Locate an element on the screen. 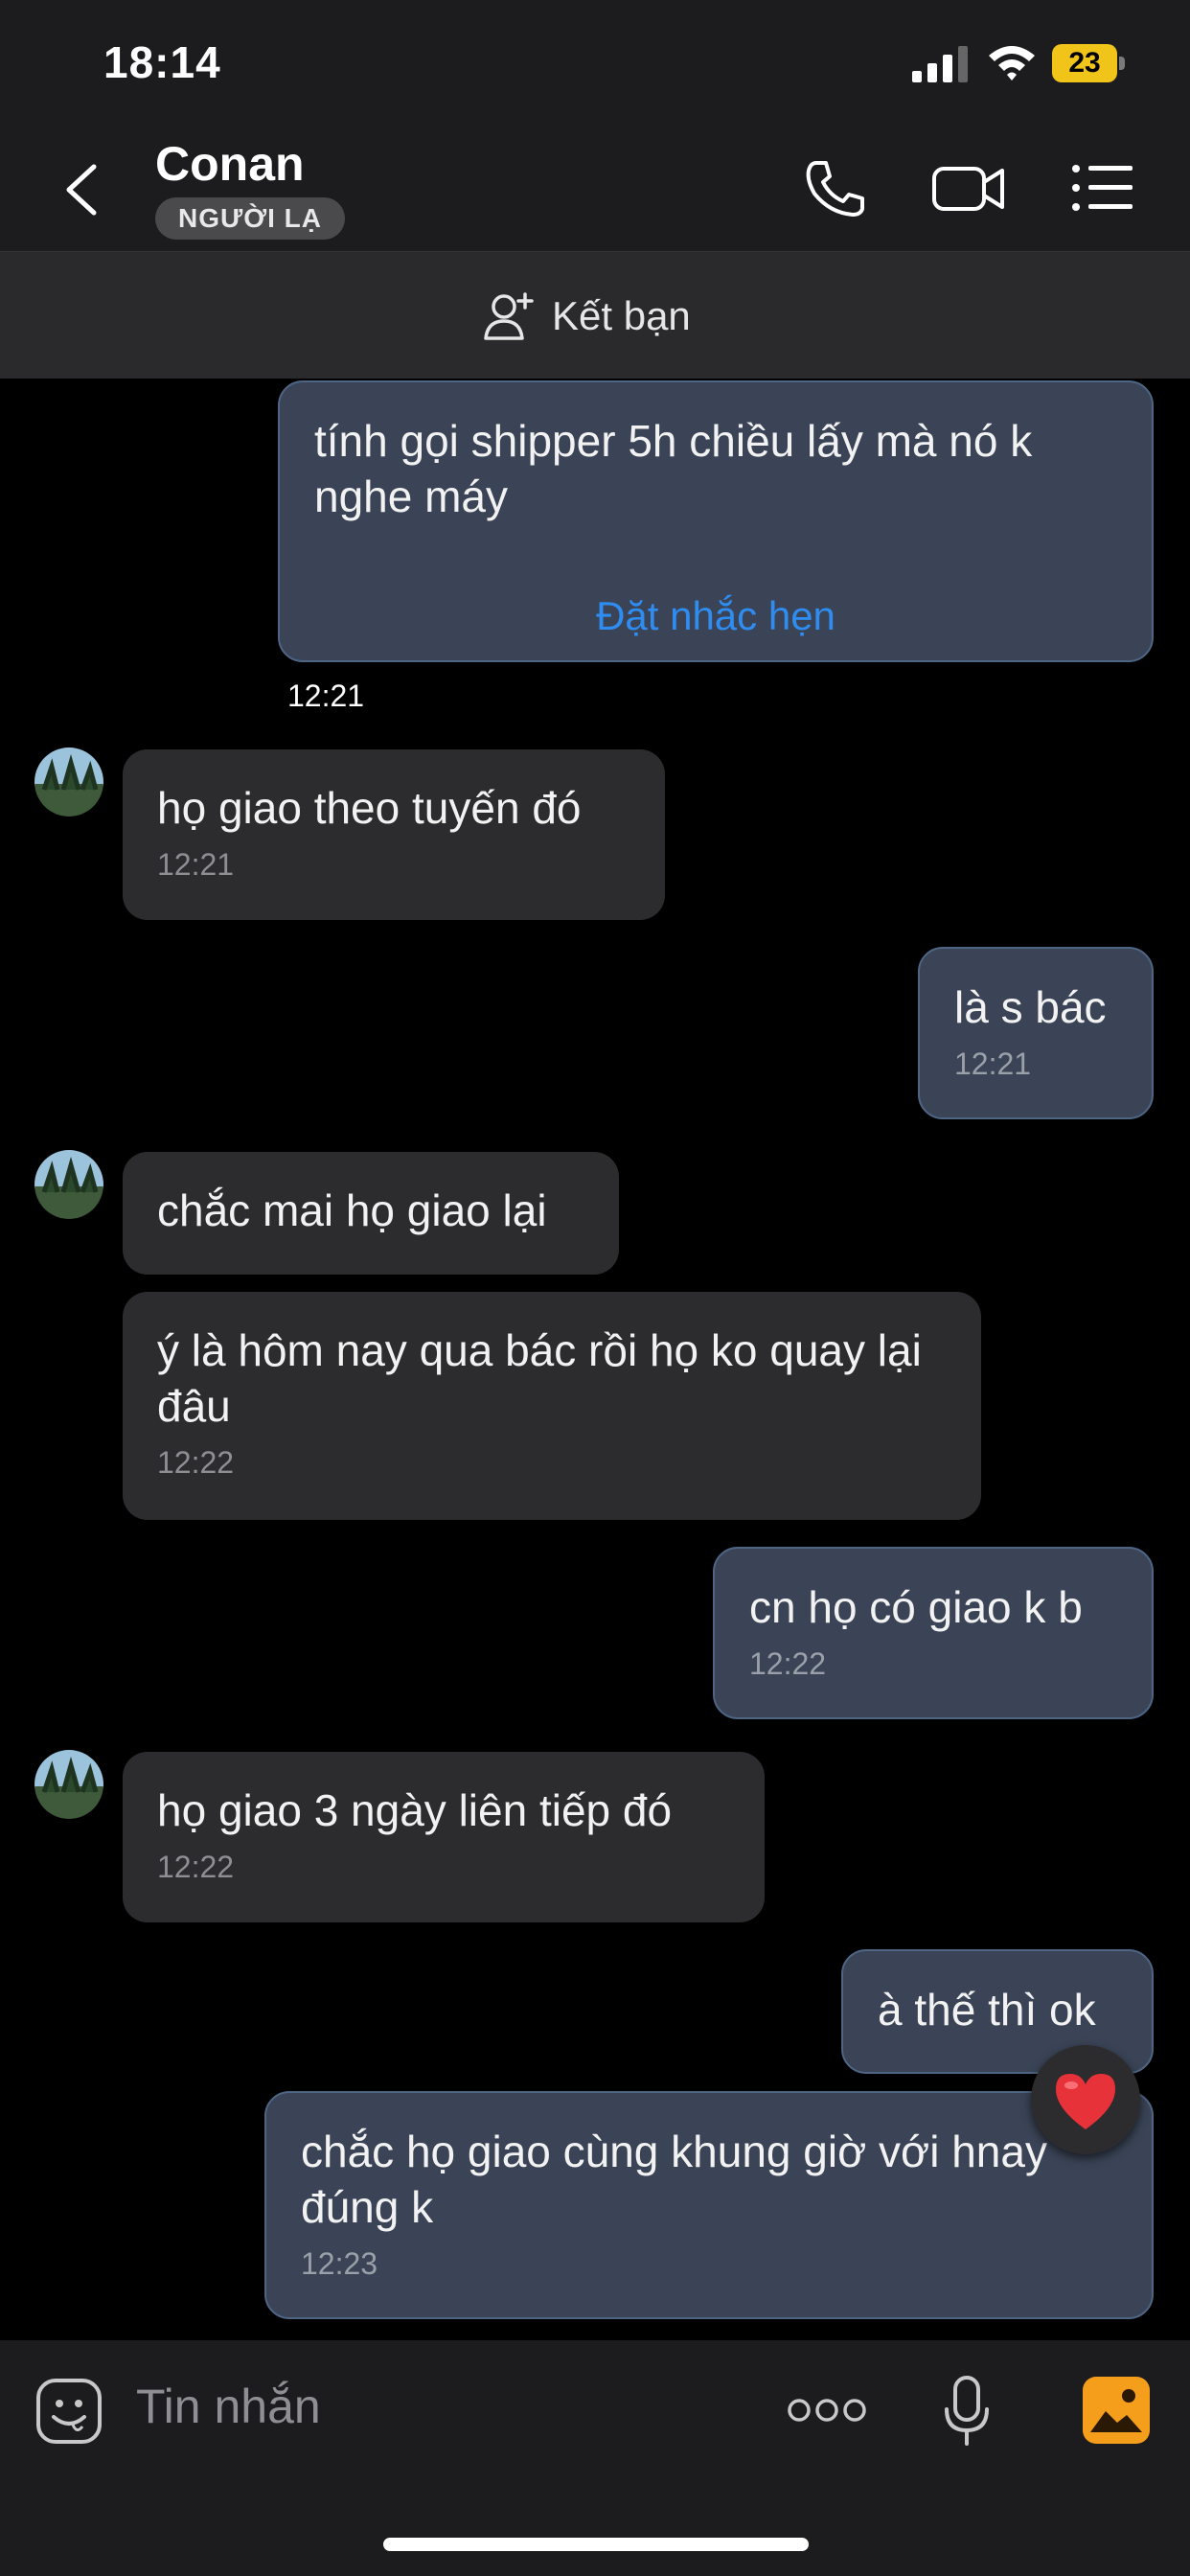 Image resolution: width=1190 pixels, height=2576 pixels. emoji-icon is located at coordinates (68, 2411).